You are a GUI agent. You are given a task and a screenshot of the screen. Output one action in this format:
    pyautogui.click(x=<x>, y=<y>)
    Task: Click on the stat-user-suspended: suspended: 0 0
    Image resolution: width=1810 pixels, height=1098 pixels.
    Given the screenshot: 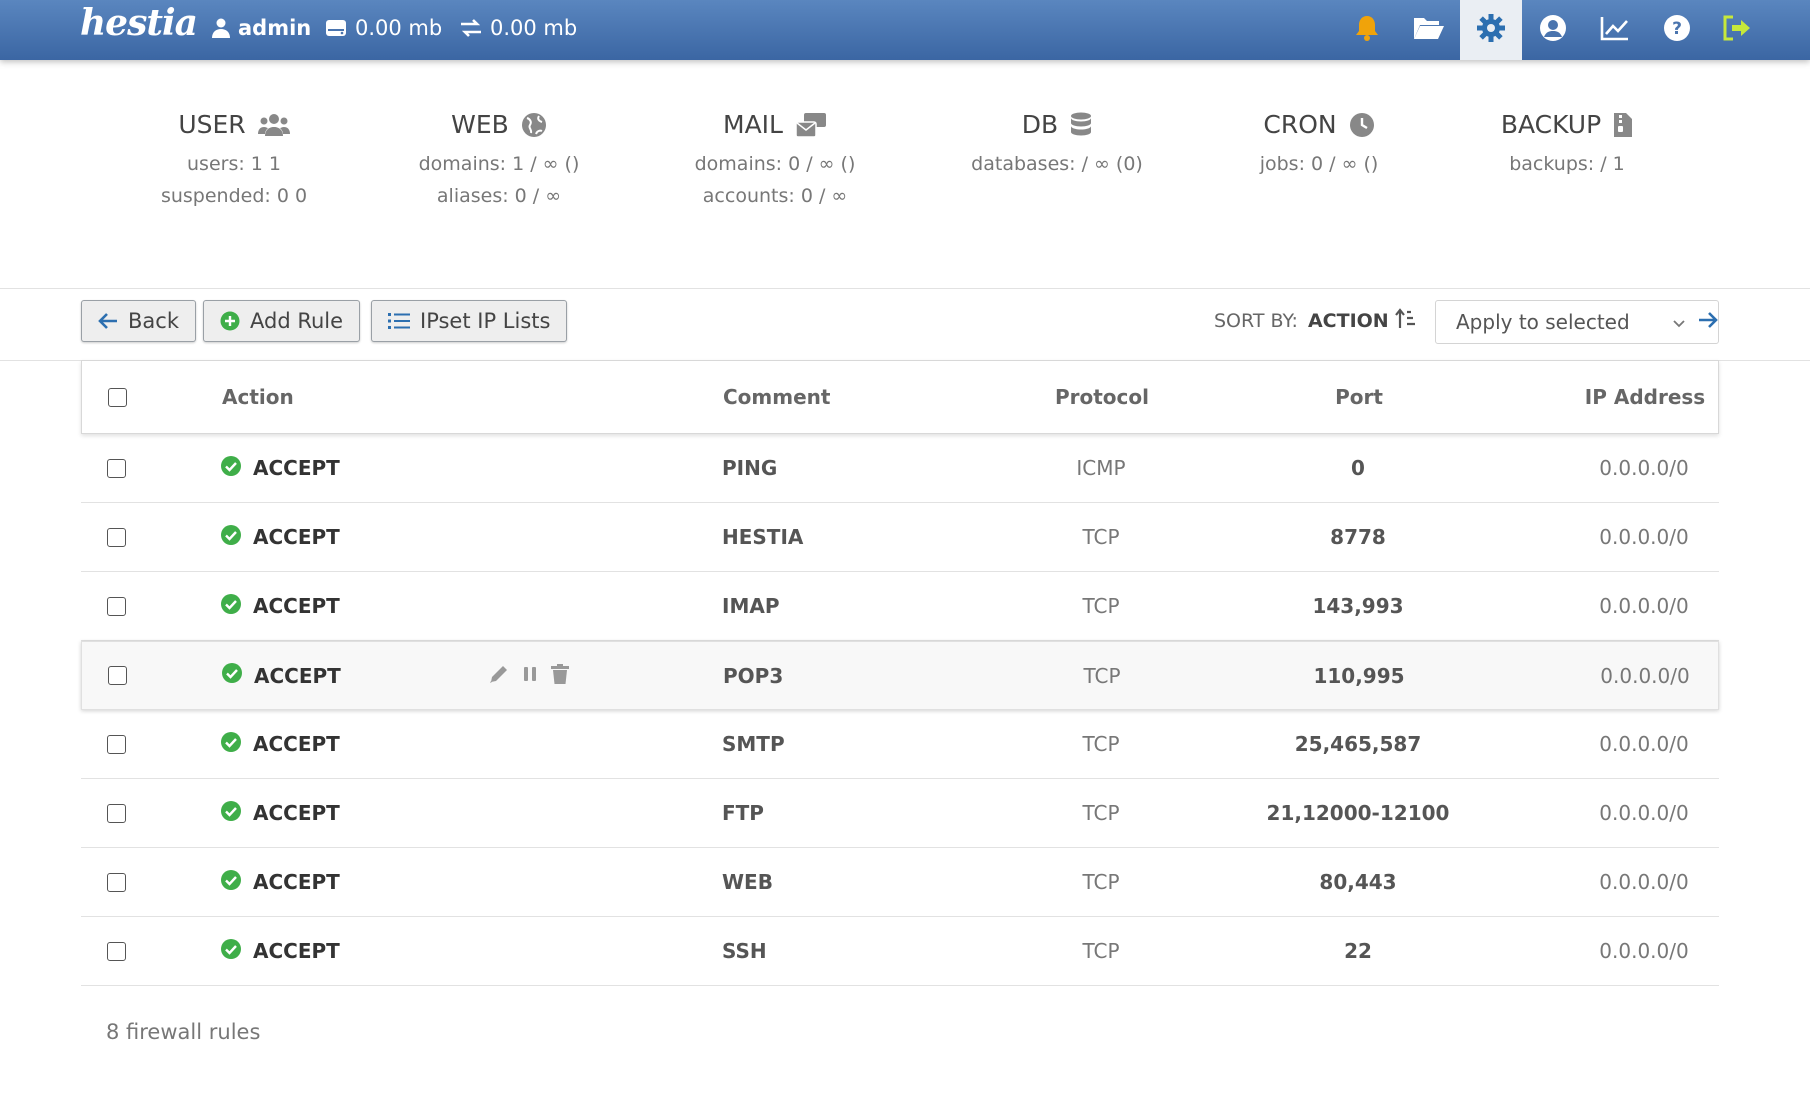 What is the action you would take?
    pyautogui.click(x=234, y=196)
    